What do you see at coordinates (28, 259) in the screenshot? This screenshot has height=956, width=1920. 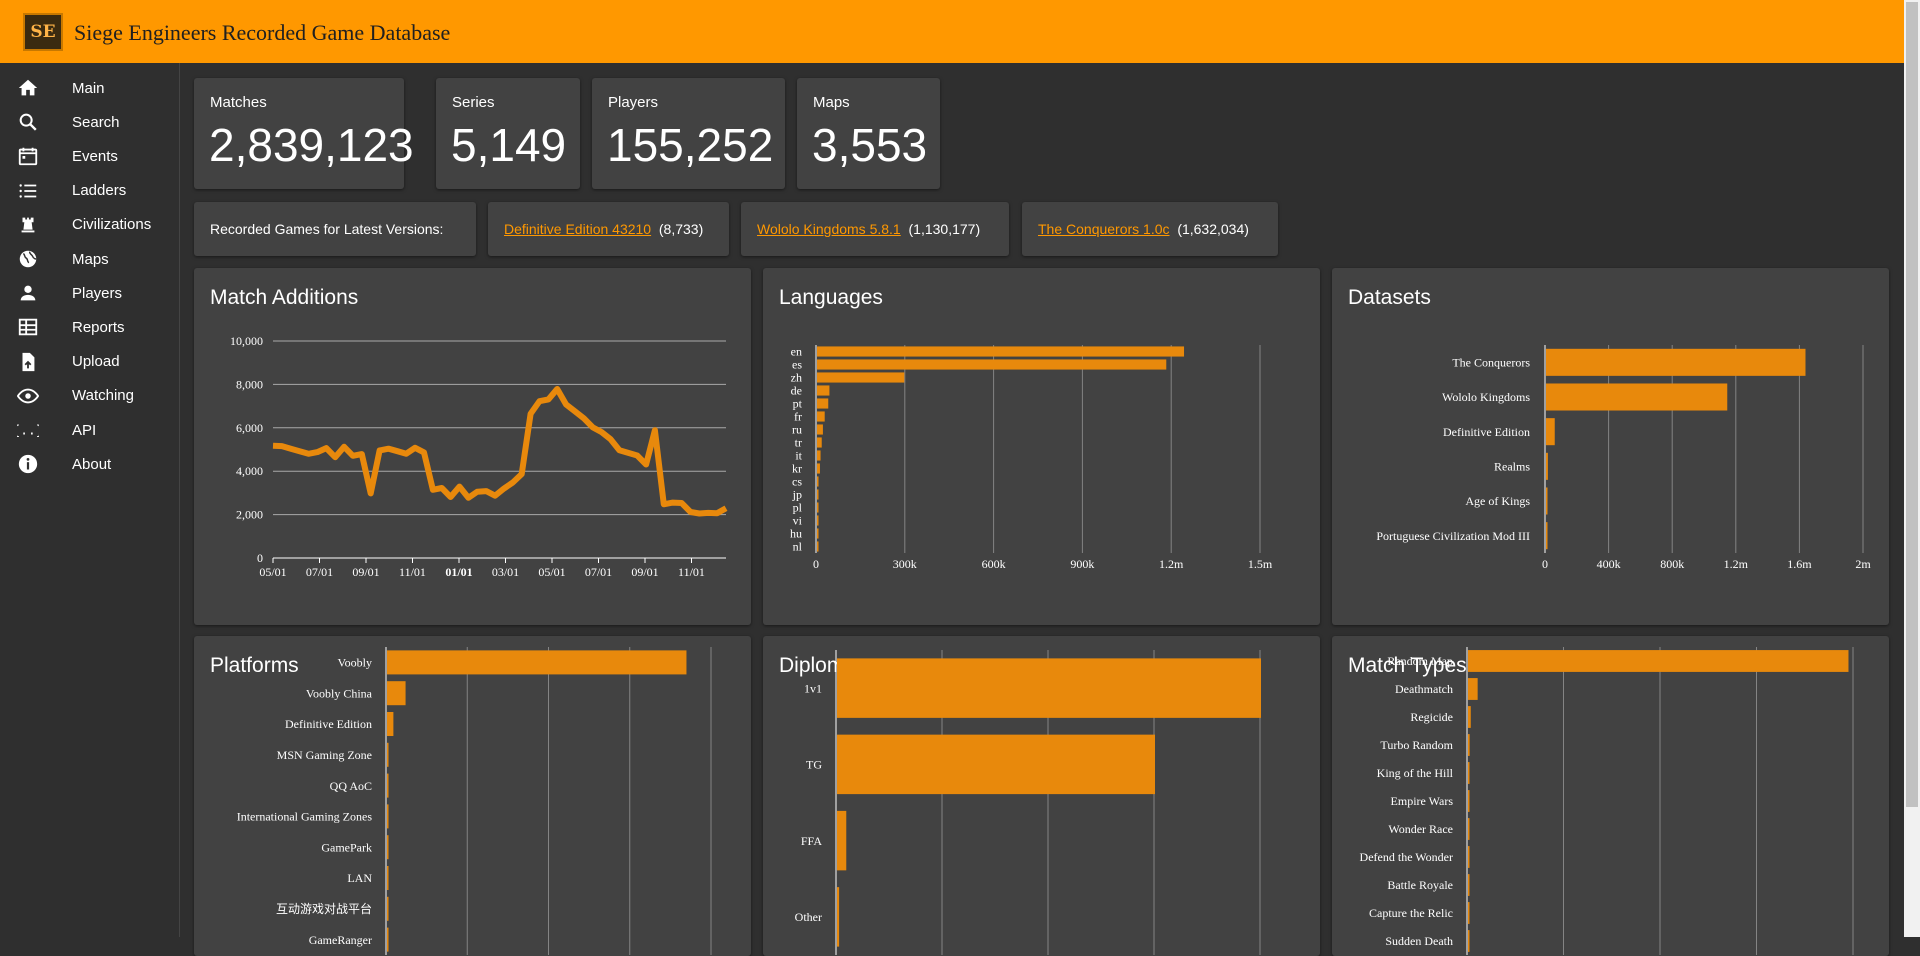 I see `globe-icon` at bounding box center [28, 259].